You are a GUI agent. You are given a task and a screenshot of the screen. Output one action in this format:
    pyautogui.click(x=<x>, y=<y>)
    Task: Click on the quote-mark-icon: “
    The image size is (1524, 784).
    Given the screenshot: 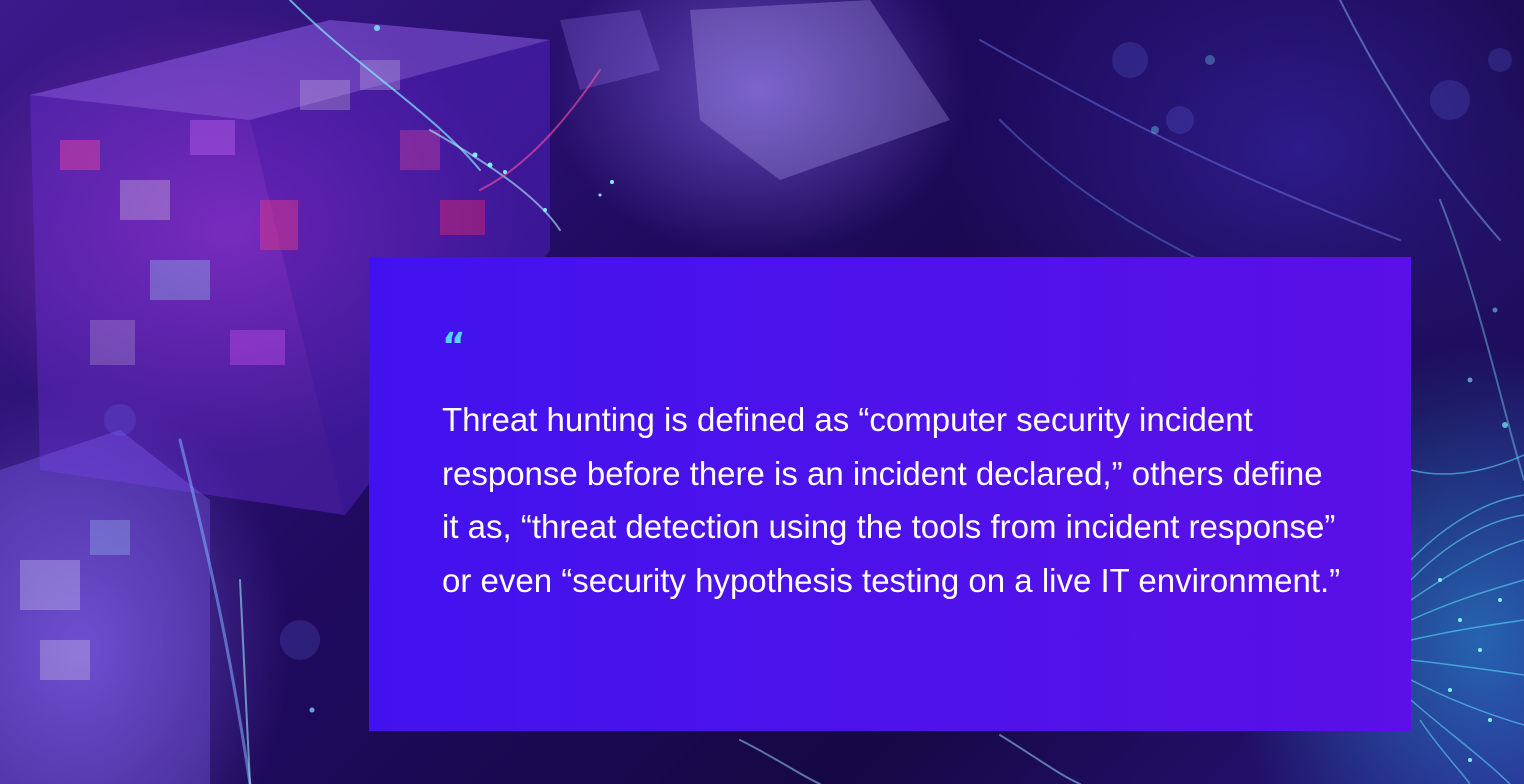 What is the action you would take?
    pyautogui.click(x=454, y=346)
    